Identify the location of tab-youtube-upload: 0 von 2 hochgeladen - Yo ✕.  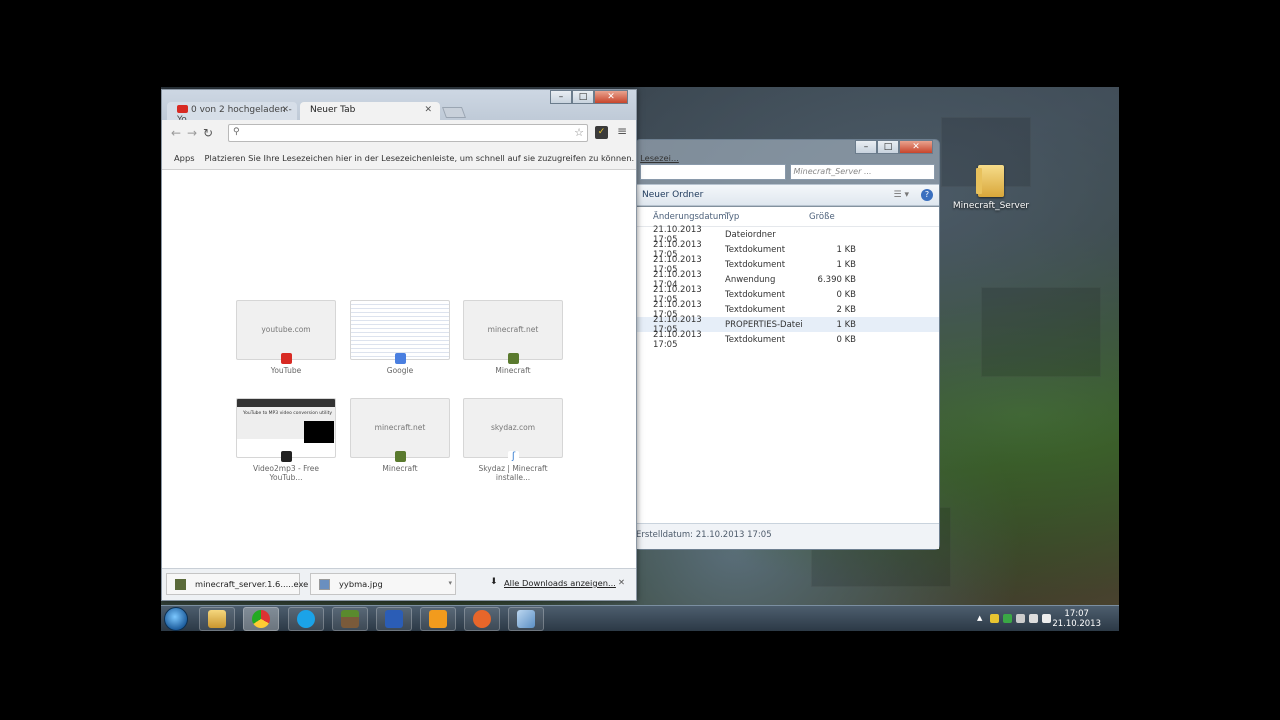
(232, 113).